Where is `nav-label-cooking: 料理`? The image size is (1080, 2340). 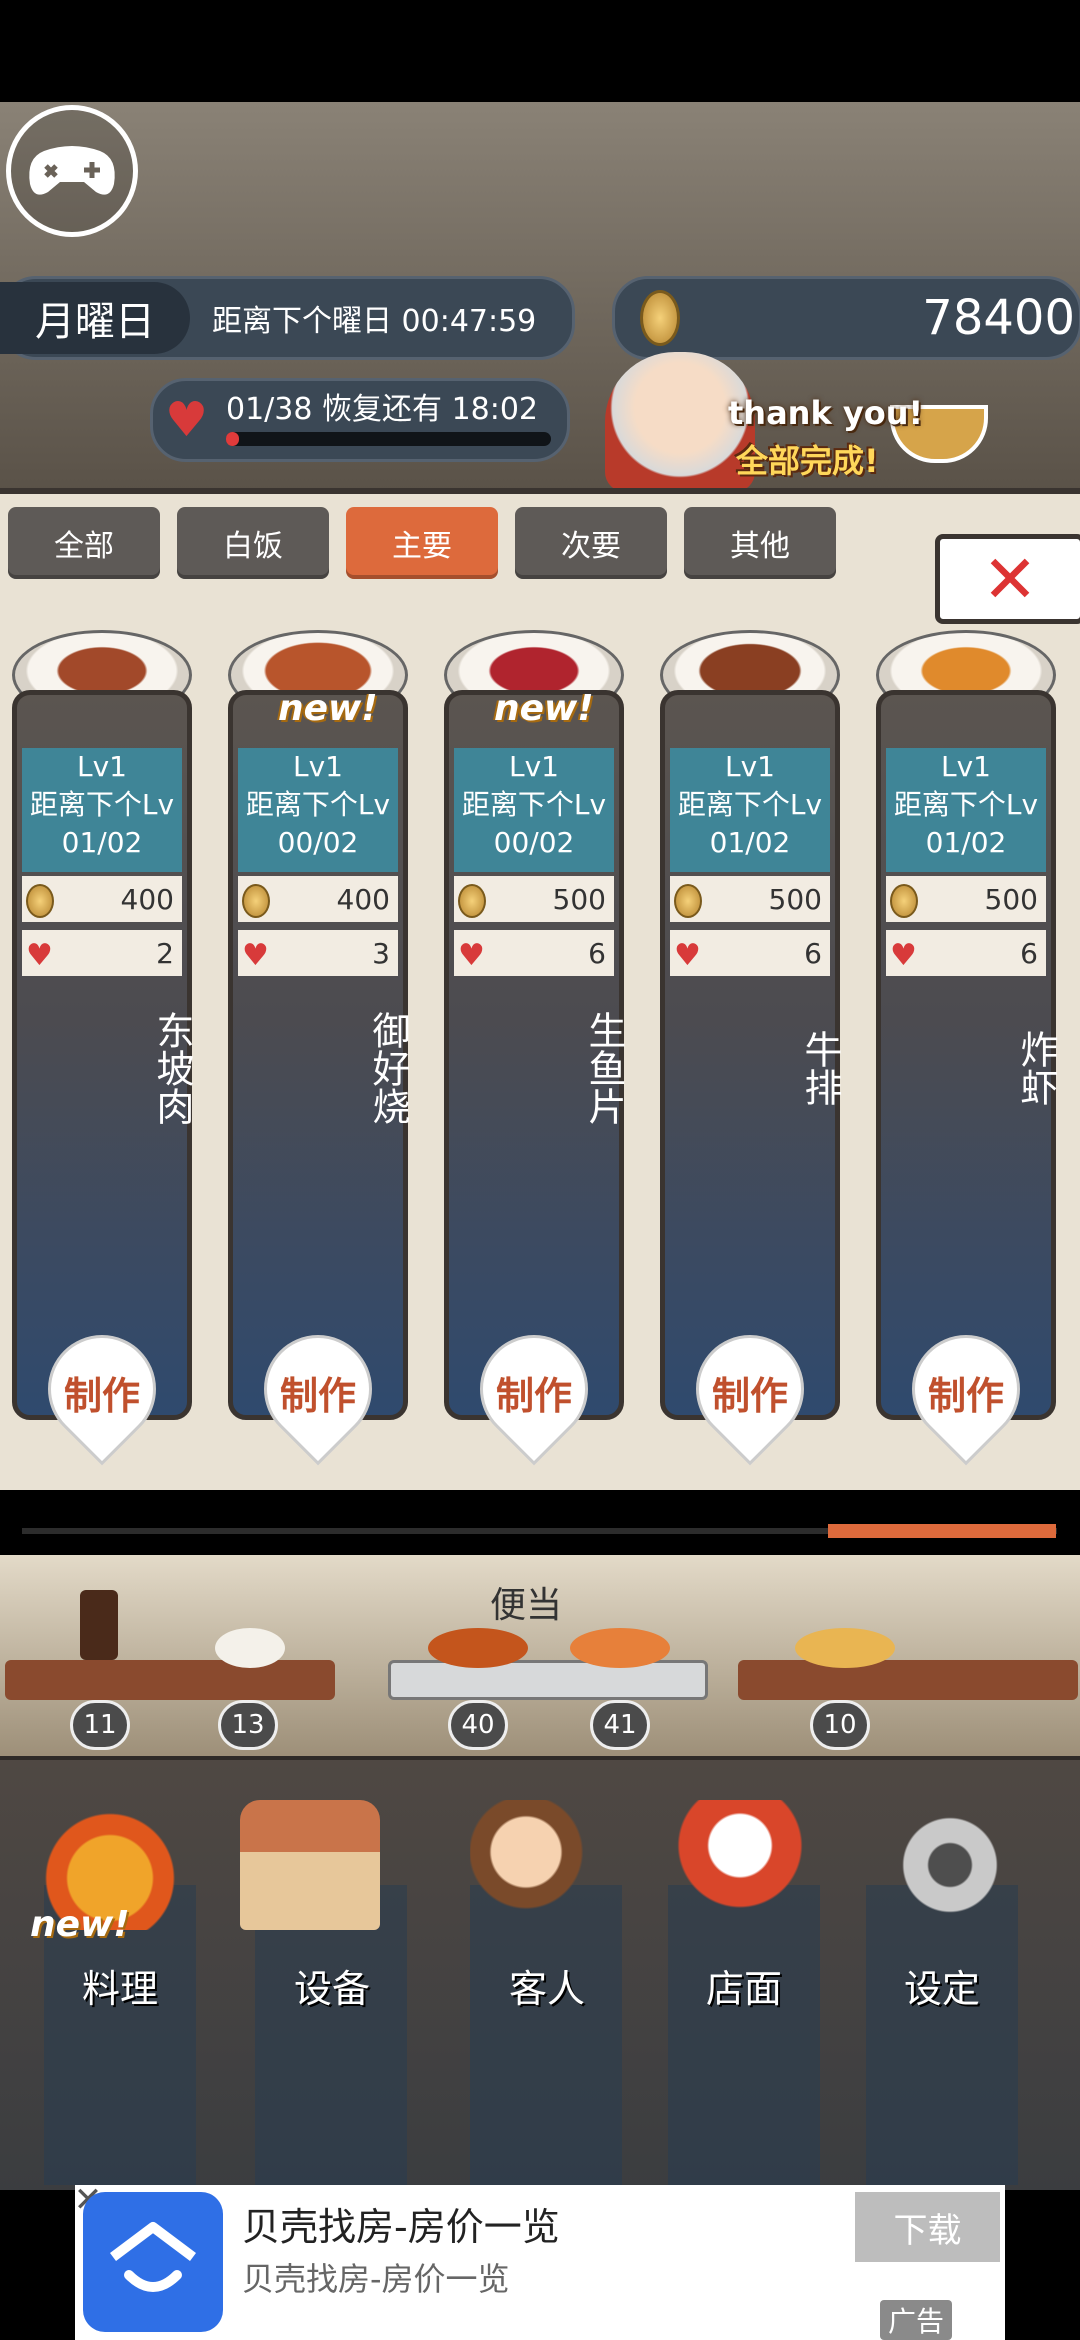
nav-label-cooking: 料理 is located at coordinates (120, 1985).